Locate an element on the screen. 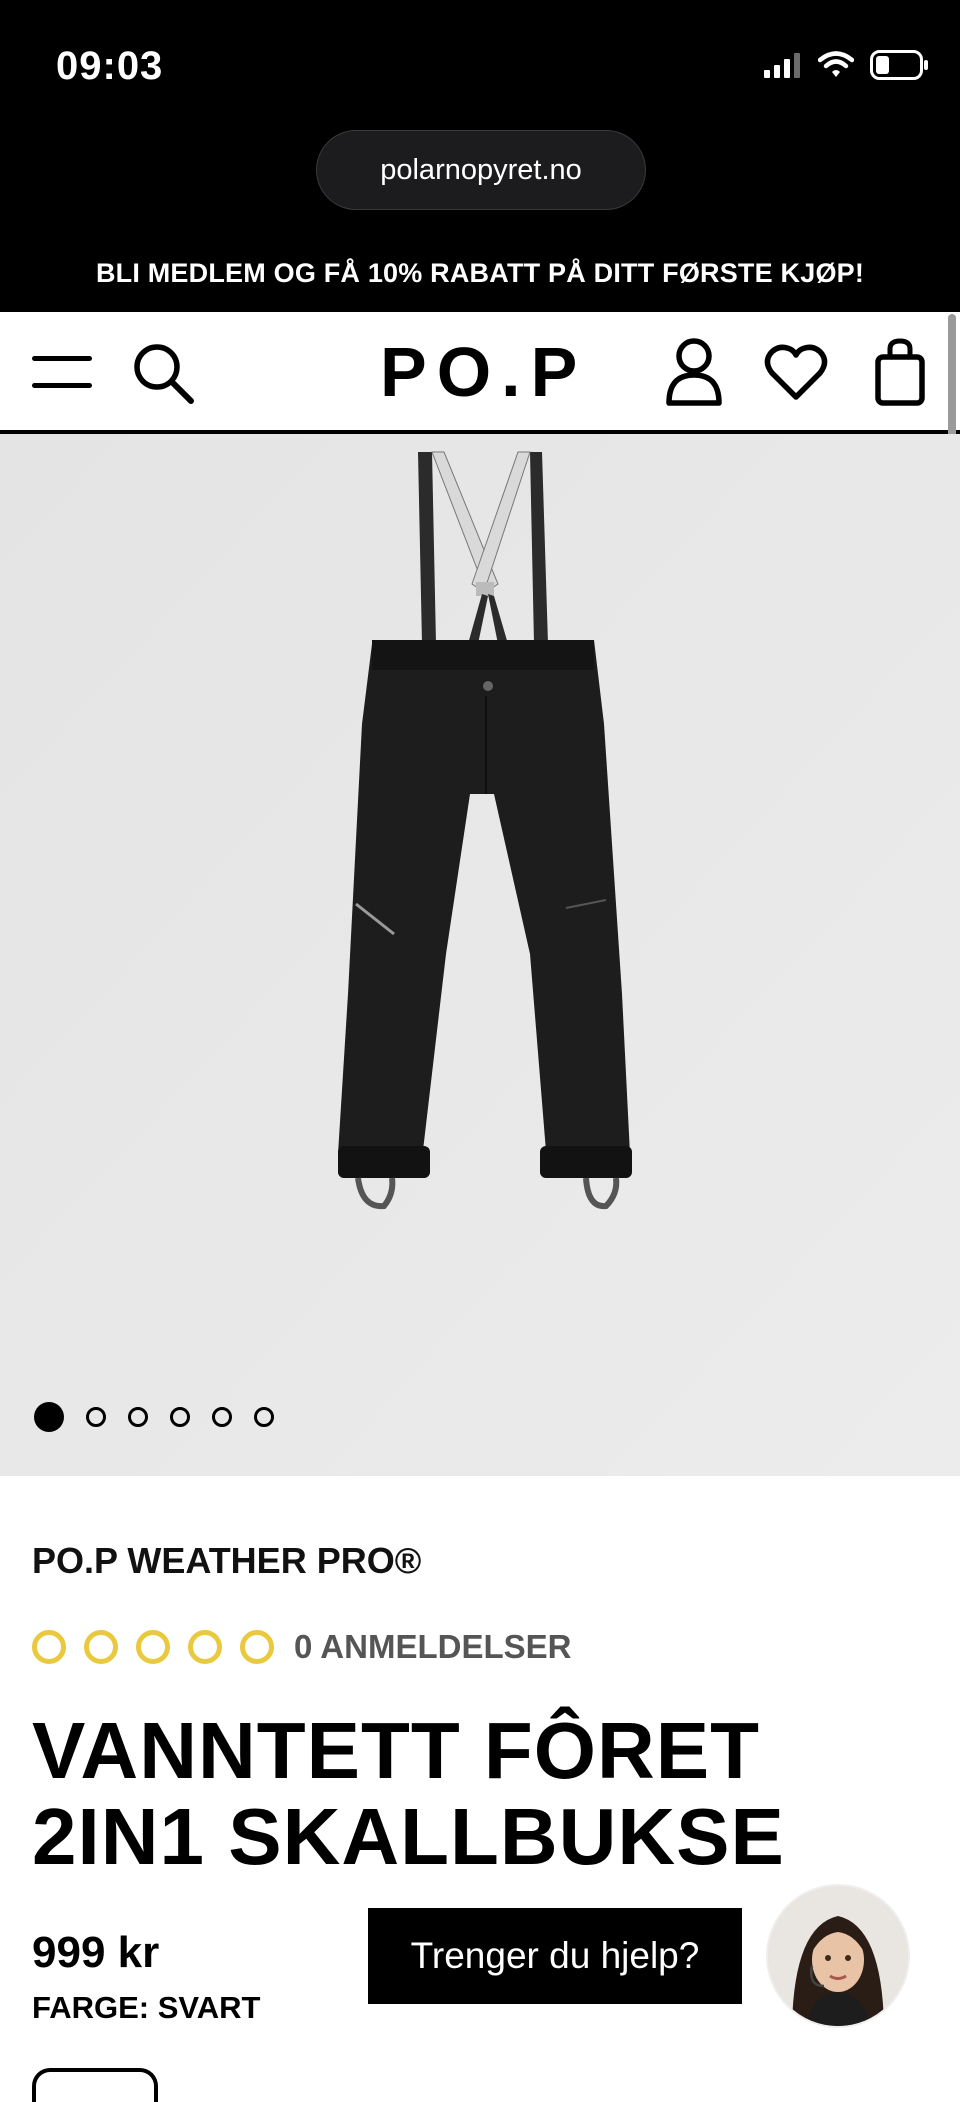 Image resolution: width=960 pixels, height=2102 pixels. heart-icon is located at coordinates (796, 372).